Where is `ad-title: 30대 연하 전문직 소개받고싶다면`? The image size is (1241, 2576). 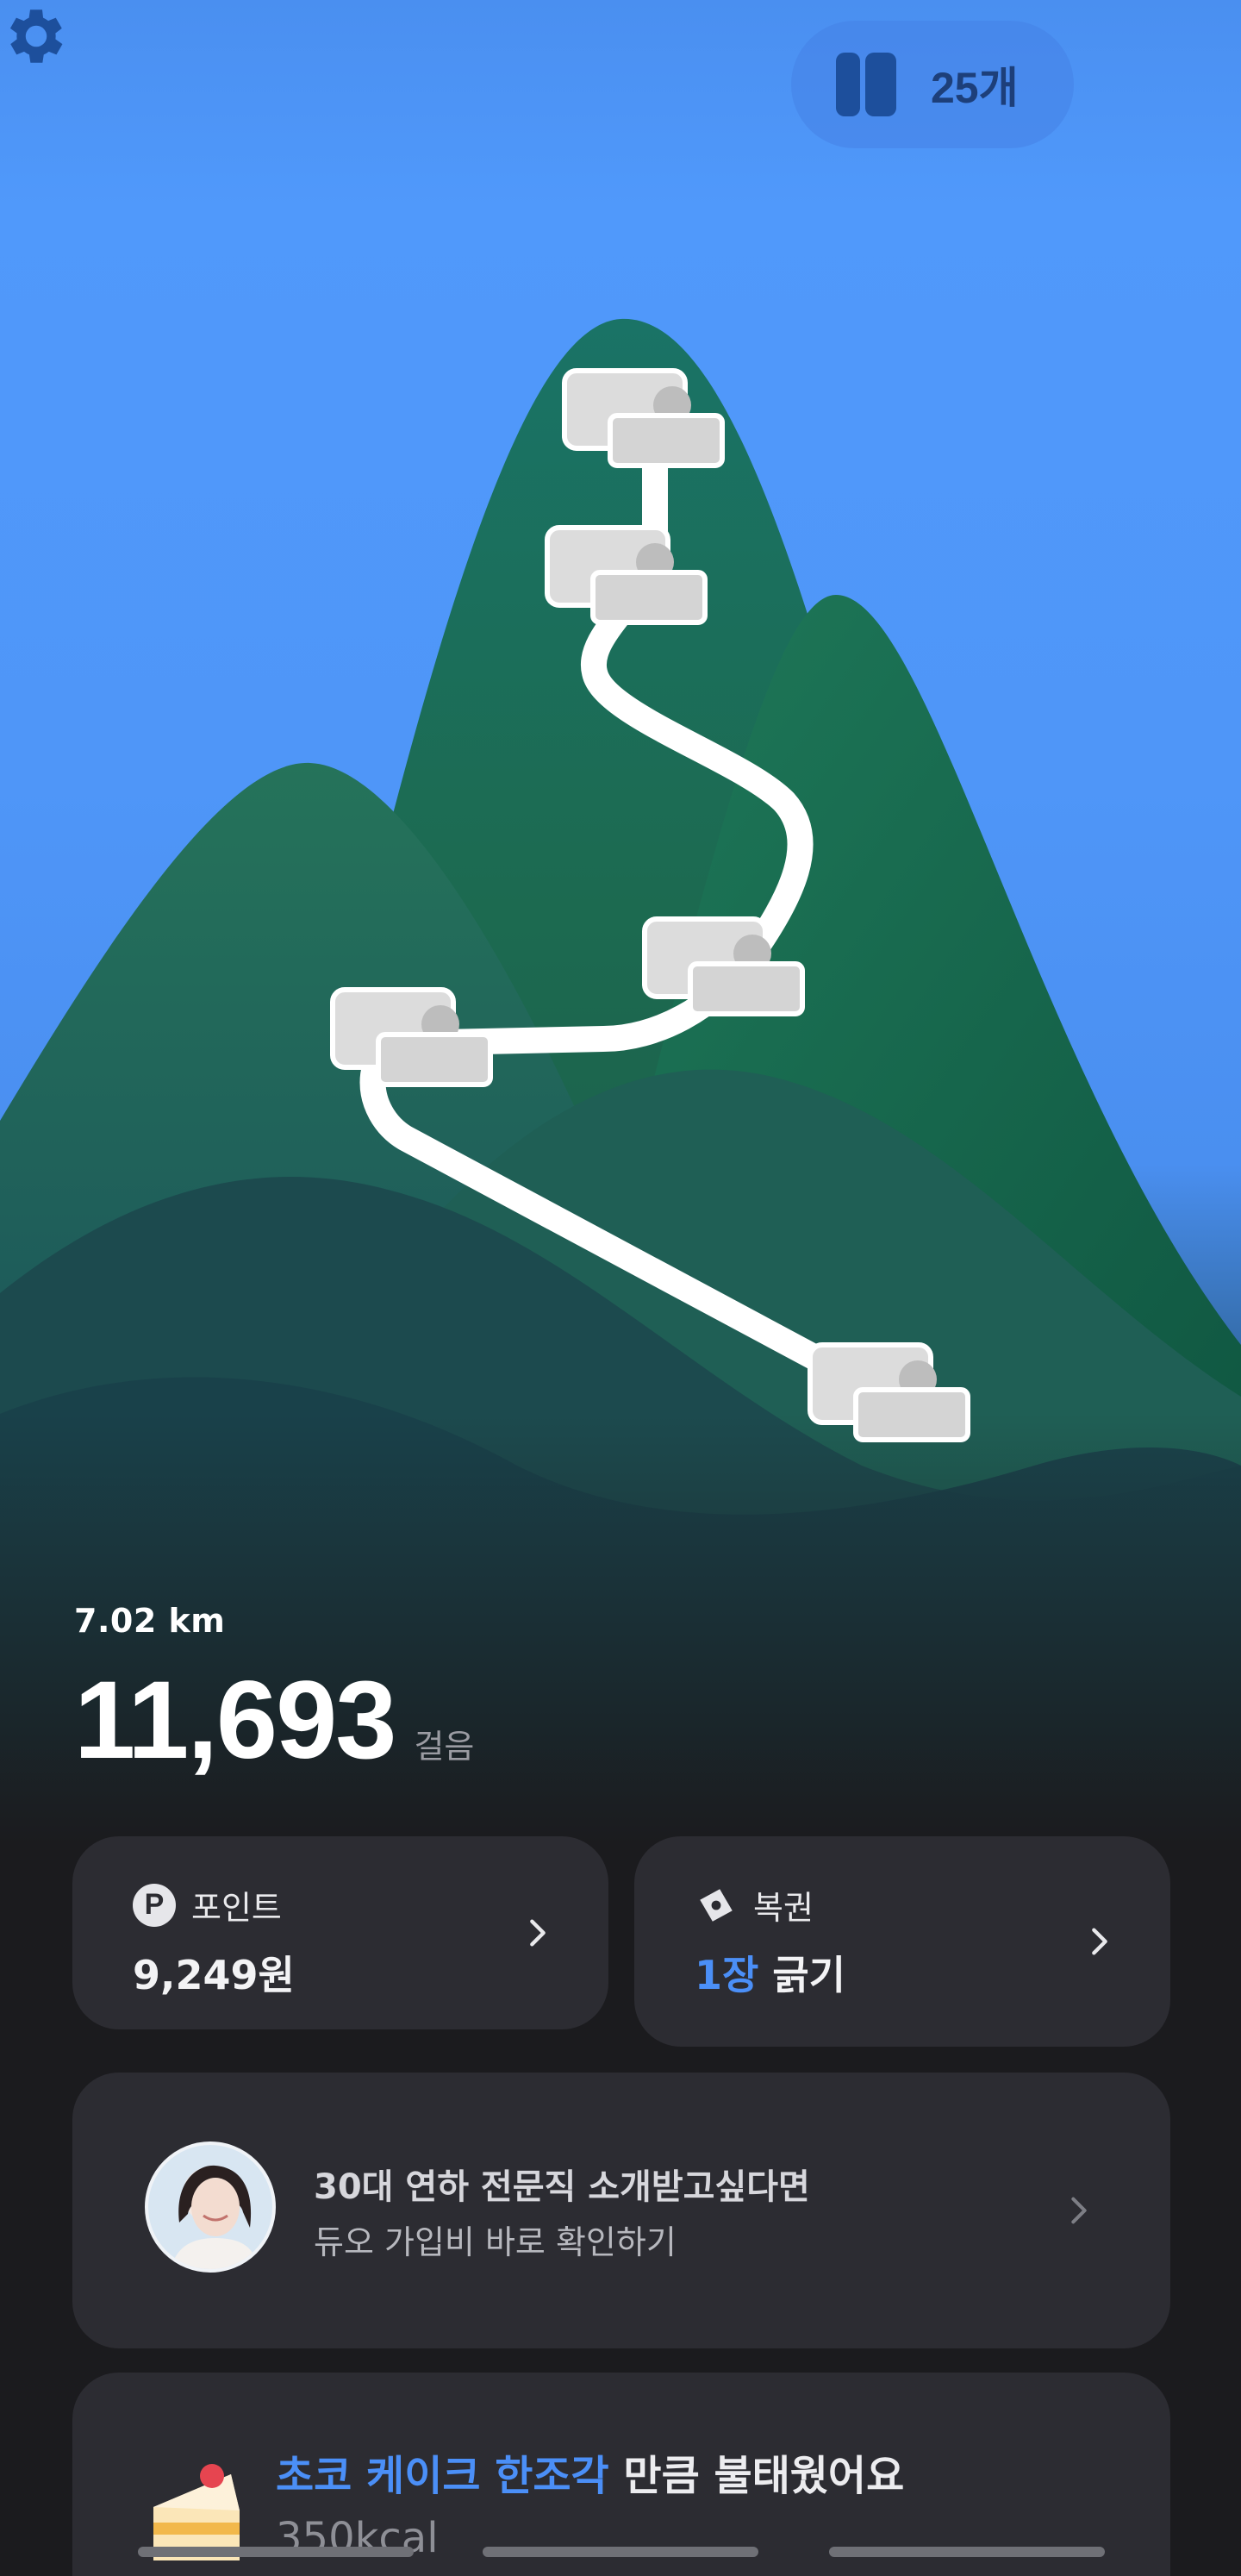
ad-title: 30대 연하 전문직 소개받고싶다면 is located at coordinates (562, 2187).